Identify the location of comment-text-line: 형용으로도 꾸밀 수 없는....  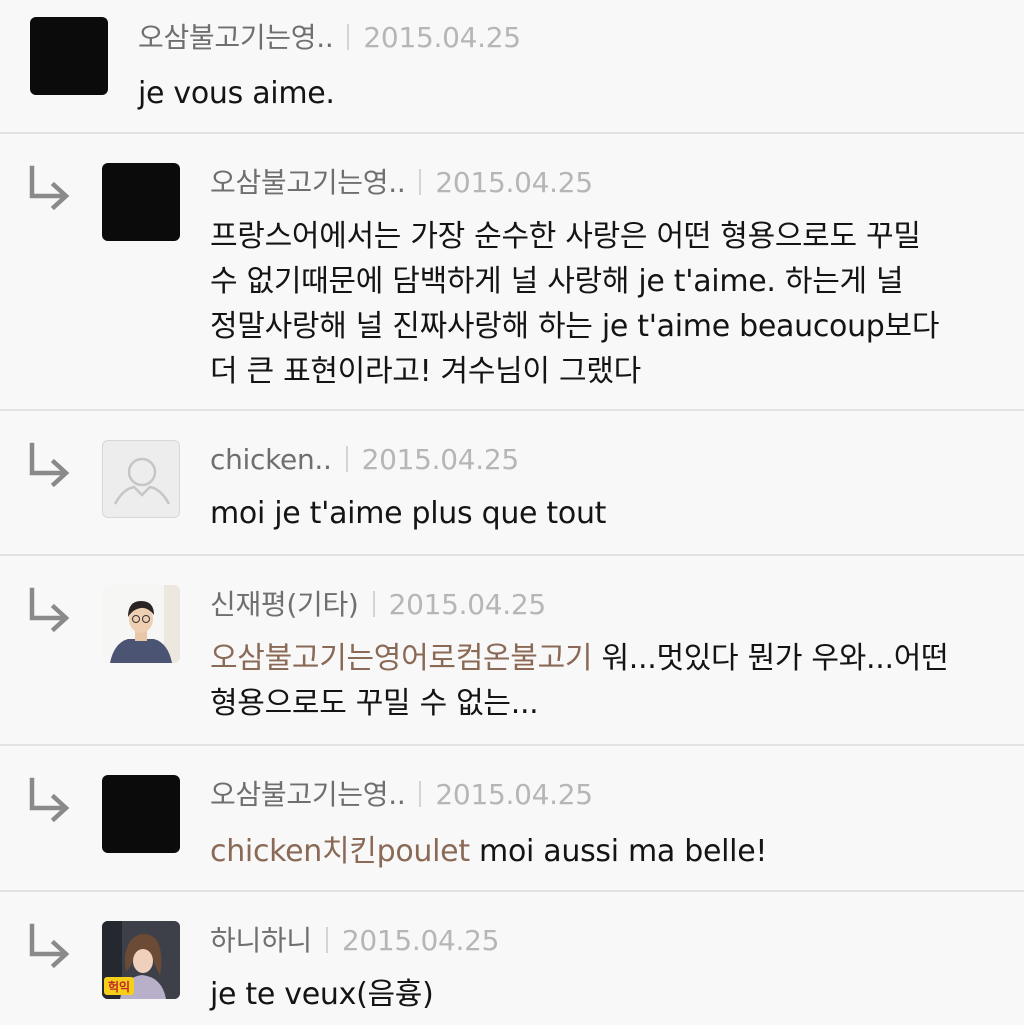
(374, 703).